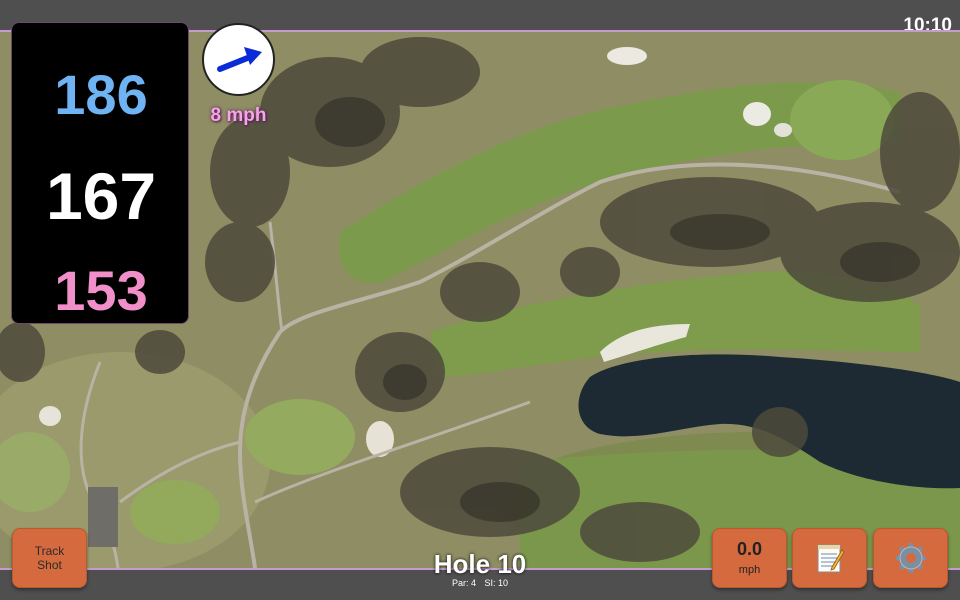 This screenshot has height=600, width=960. What do you see at coordinates (749, 570) in the screenshot?
I see `speed-unit: mph` at bounding box center [749, 570].